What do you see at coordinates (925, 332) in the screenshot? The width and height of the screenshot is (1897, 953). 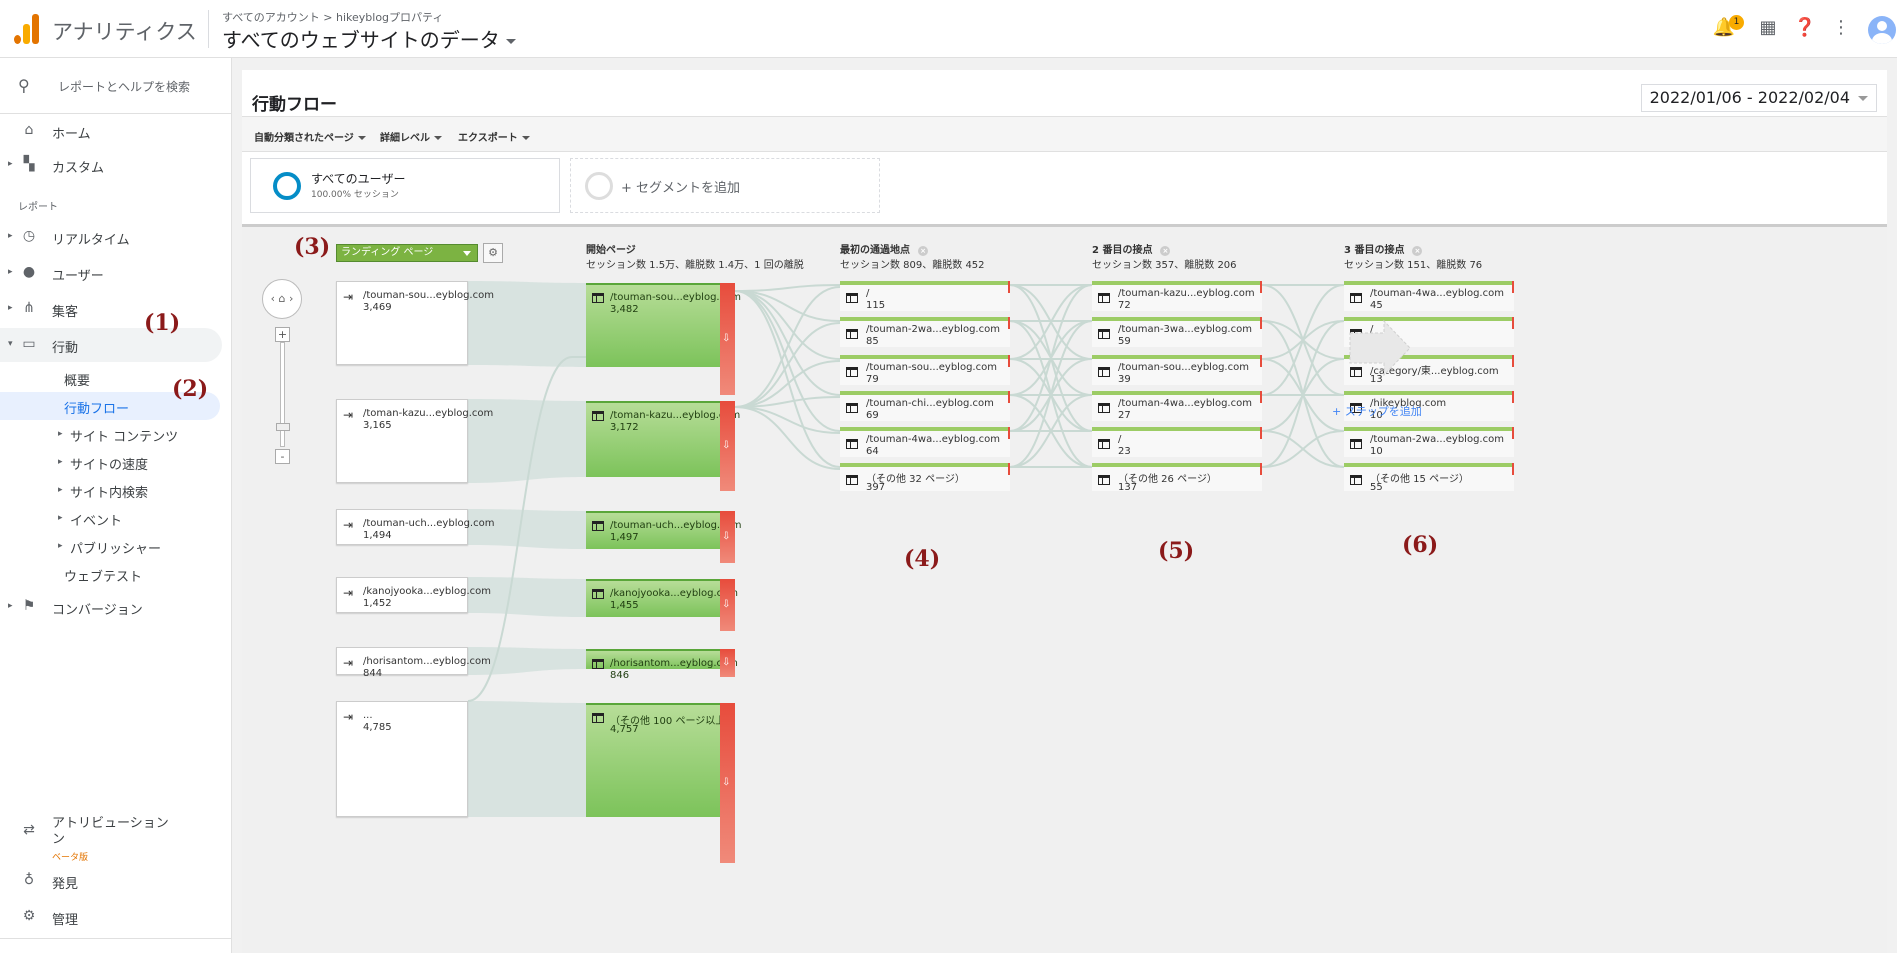 I see `step1-node: /touman-2wa...eyblog.com 85` at bounding box center [925, 332].